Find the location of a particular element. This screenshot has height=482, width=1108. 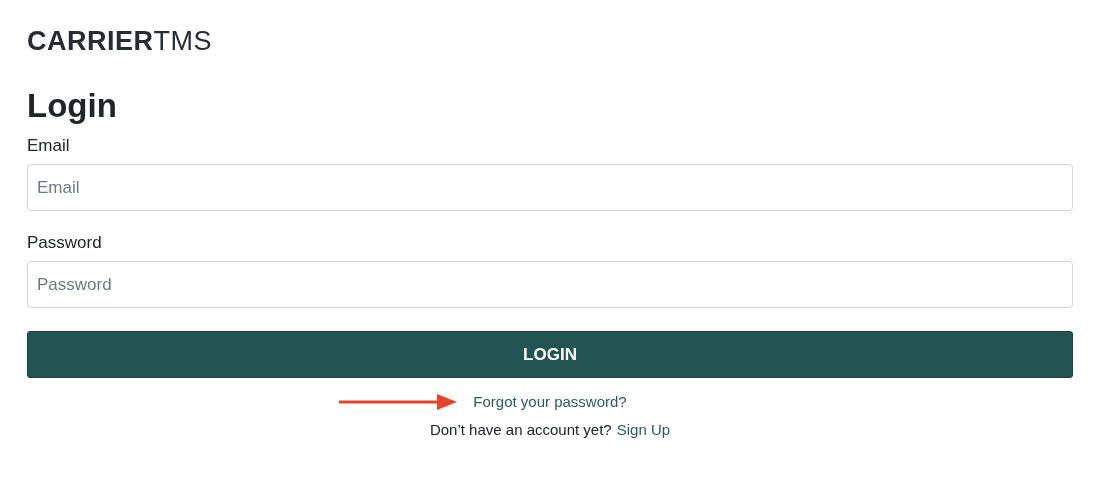

field-label: Email is located at coordinates (48, 146).